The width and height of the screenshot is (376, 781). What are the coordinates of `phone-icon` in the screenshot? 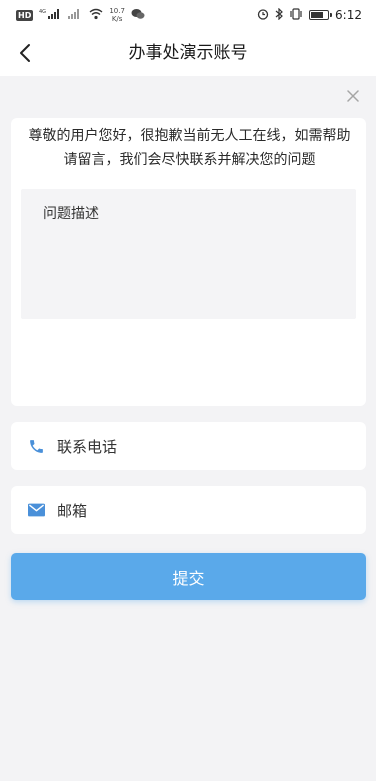 It's located at (36, 446).